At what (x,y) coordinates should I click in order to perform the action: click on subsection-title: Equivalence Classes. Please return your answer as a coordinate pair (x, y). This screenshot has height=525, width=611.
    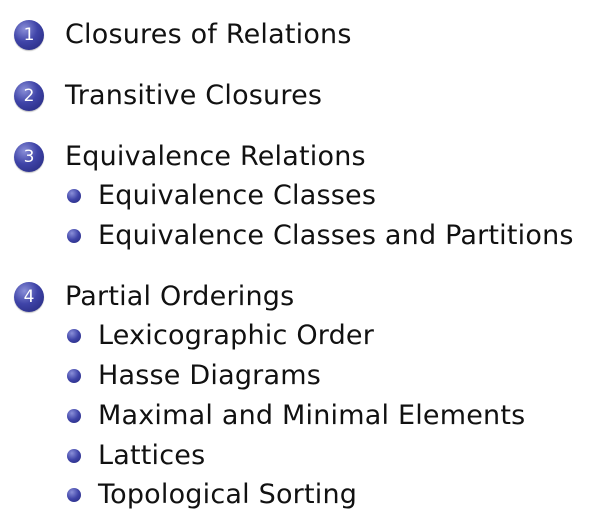
    Looking at the image, I should click on (237, 195).